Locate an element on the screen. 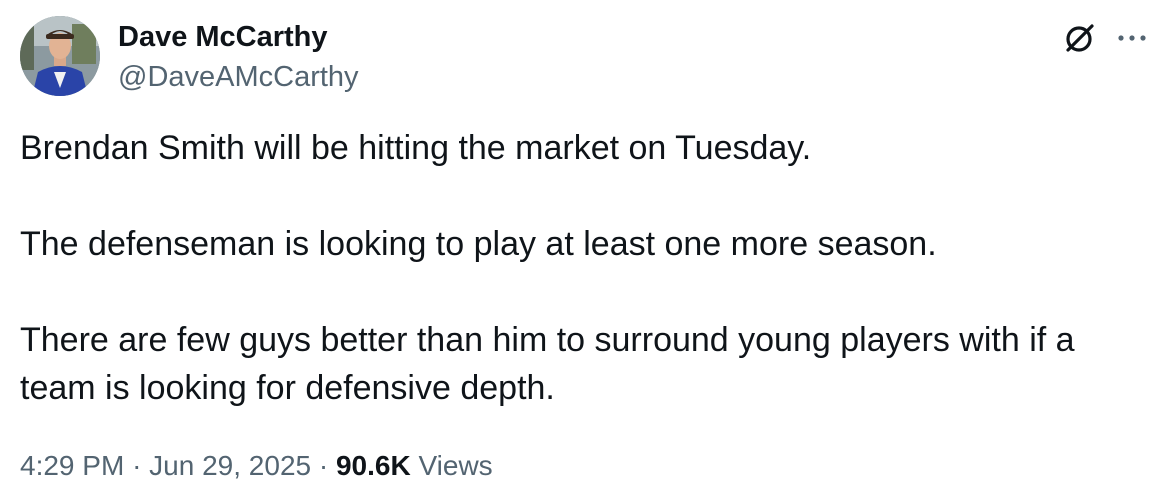 The width and height of the screenshot is (1168, 504). grok-icon is located at coordinates (1080, 38).